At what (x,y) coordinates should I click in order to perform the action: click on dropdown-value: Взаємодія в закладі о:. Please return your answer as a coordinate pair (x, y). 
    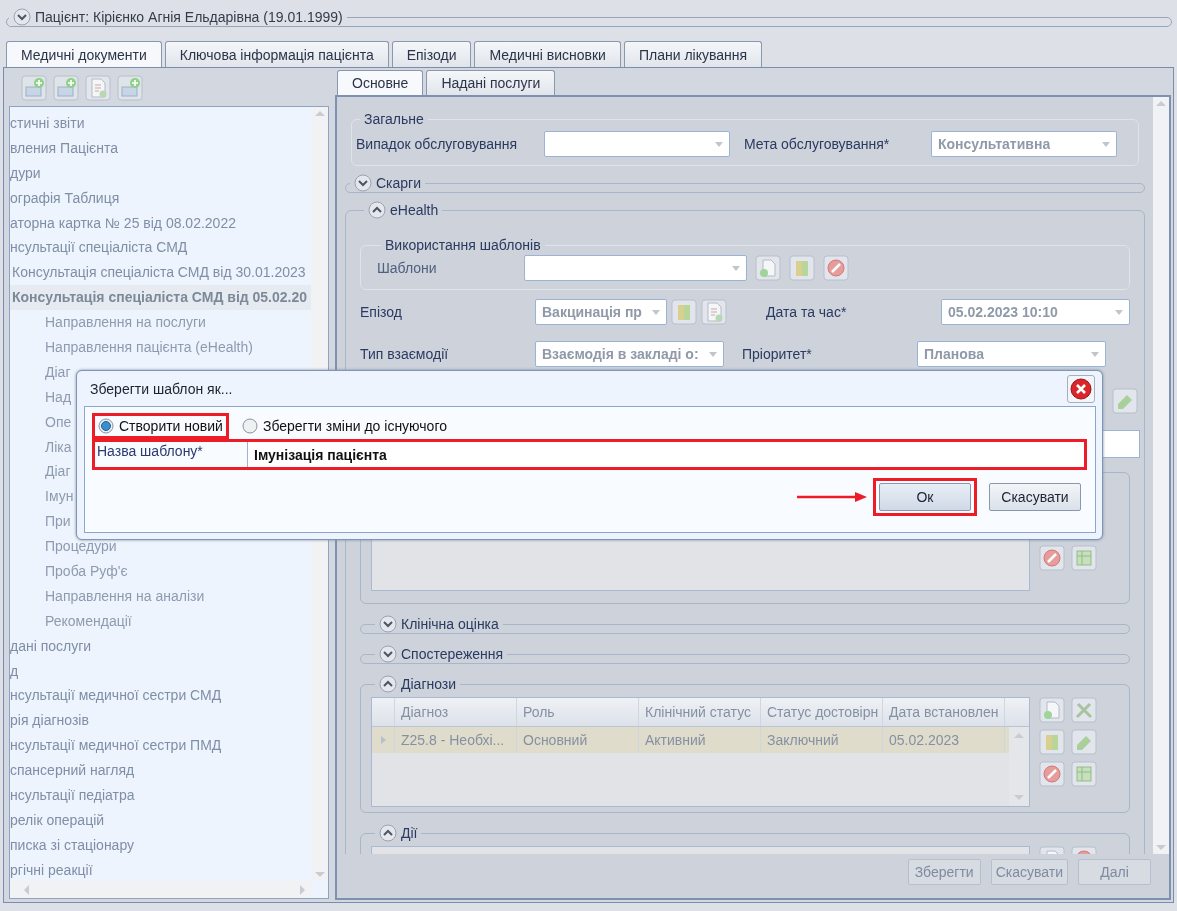
    Looking at the image, I should click on (620, 354).